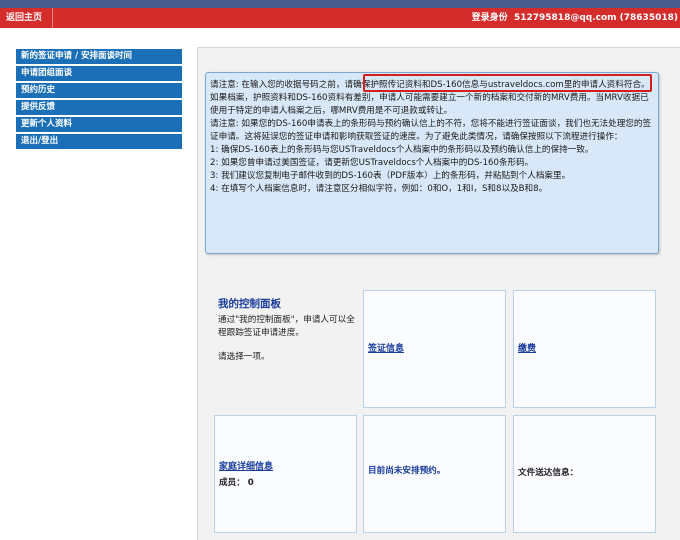 The height and width of the screenshot is (540, 680). Describe the element at coordinates (232, 483) in the screenshot. I see `members-label: 成员：` at that location.